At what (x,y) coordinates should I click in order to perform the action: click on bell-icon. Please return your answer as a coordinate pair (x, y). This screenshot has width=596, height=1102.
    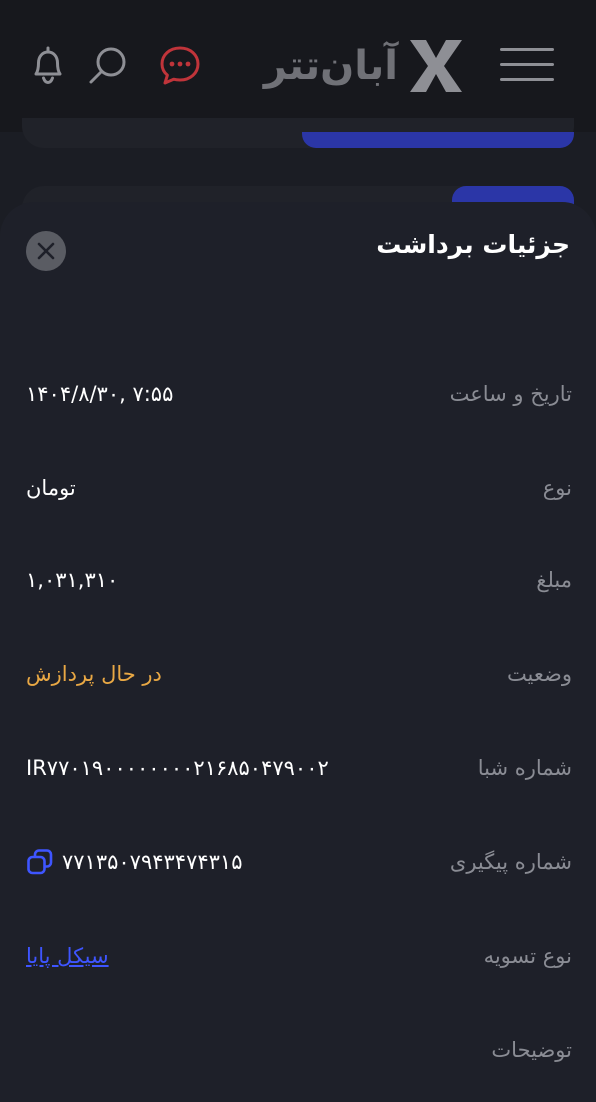
    Looking at the image, I should click on (48, 66).